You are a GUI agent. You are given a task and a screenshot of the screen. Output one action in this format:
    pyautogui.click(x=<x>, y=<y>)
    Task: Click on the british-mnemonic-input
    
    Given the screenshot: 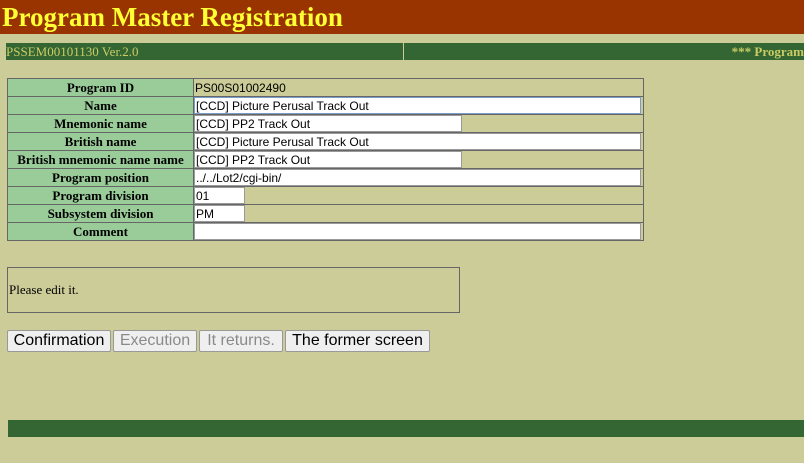 What is the action you would take?
    pyautogui.click(x=328, y=159)
    